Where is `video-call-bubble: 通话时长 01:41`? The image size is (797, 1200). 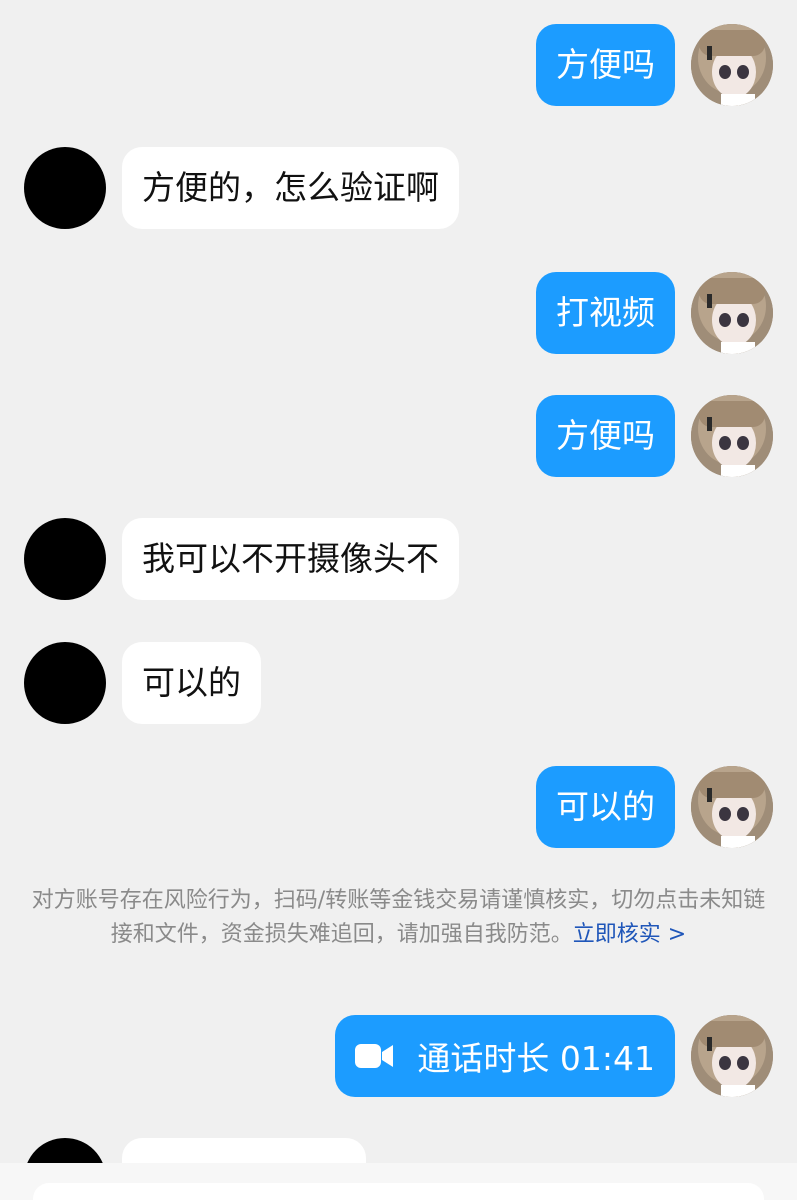 video-call-bubble: 通话时长 01:41 is located at coordinates (505, 1056).